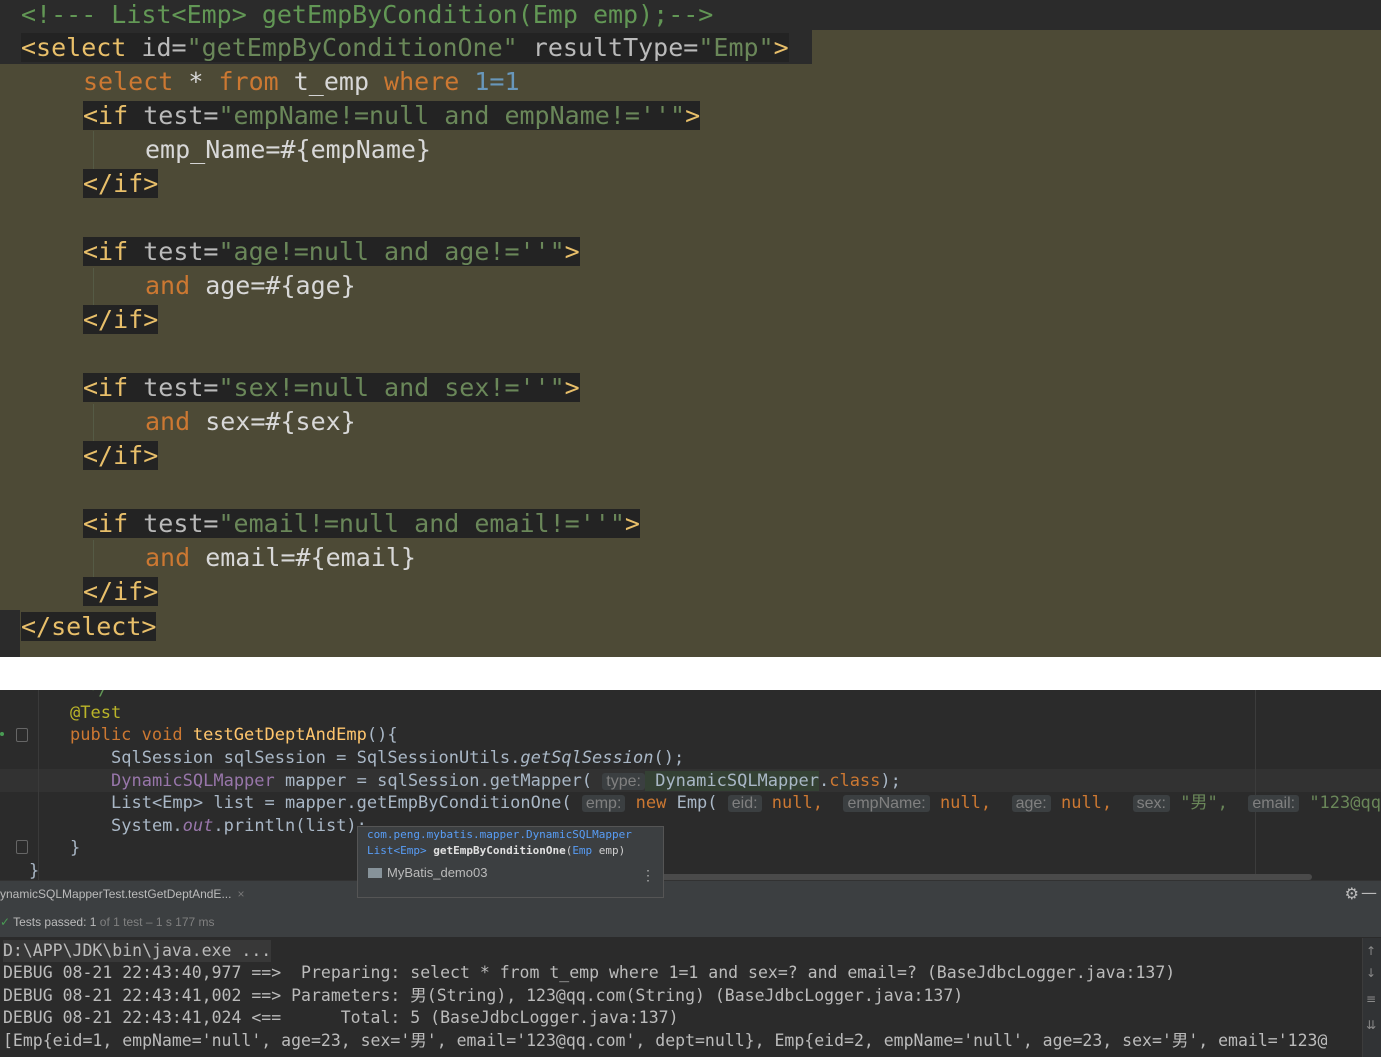 The image size is (1381, 1057). I want to click on param-hint: type:, so click(623, 781).